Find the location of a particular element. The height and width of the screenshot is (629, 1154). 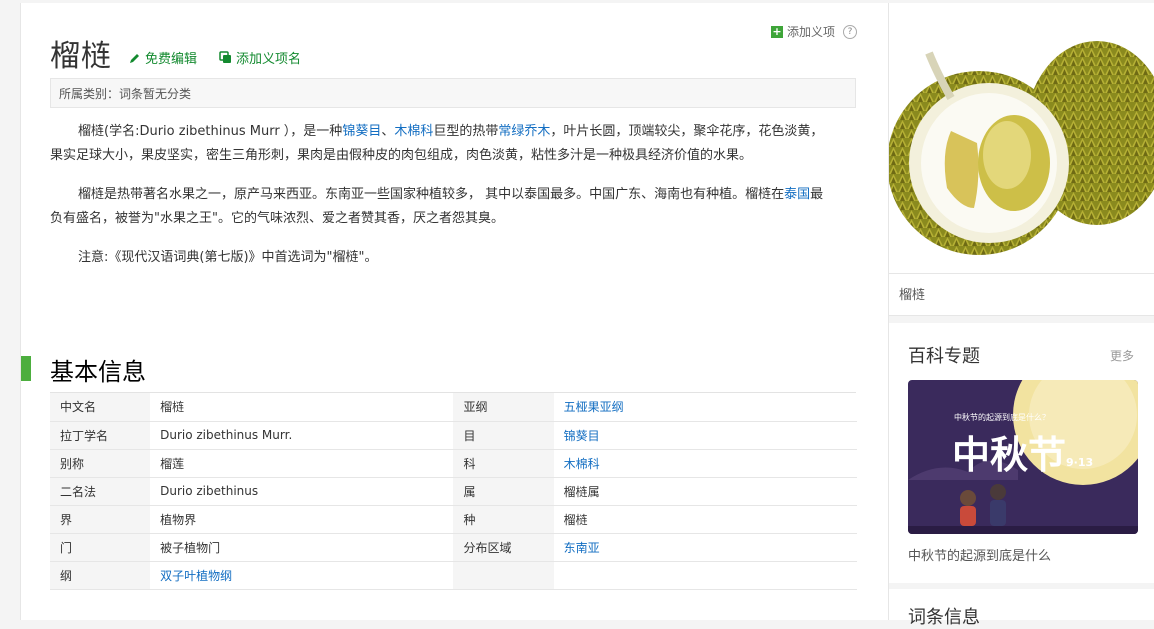

summary-text: 巨型的热带 is located at coordinates (466, 131).